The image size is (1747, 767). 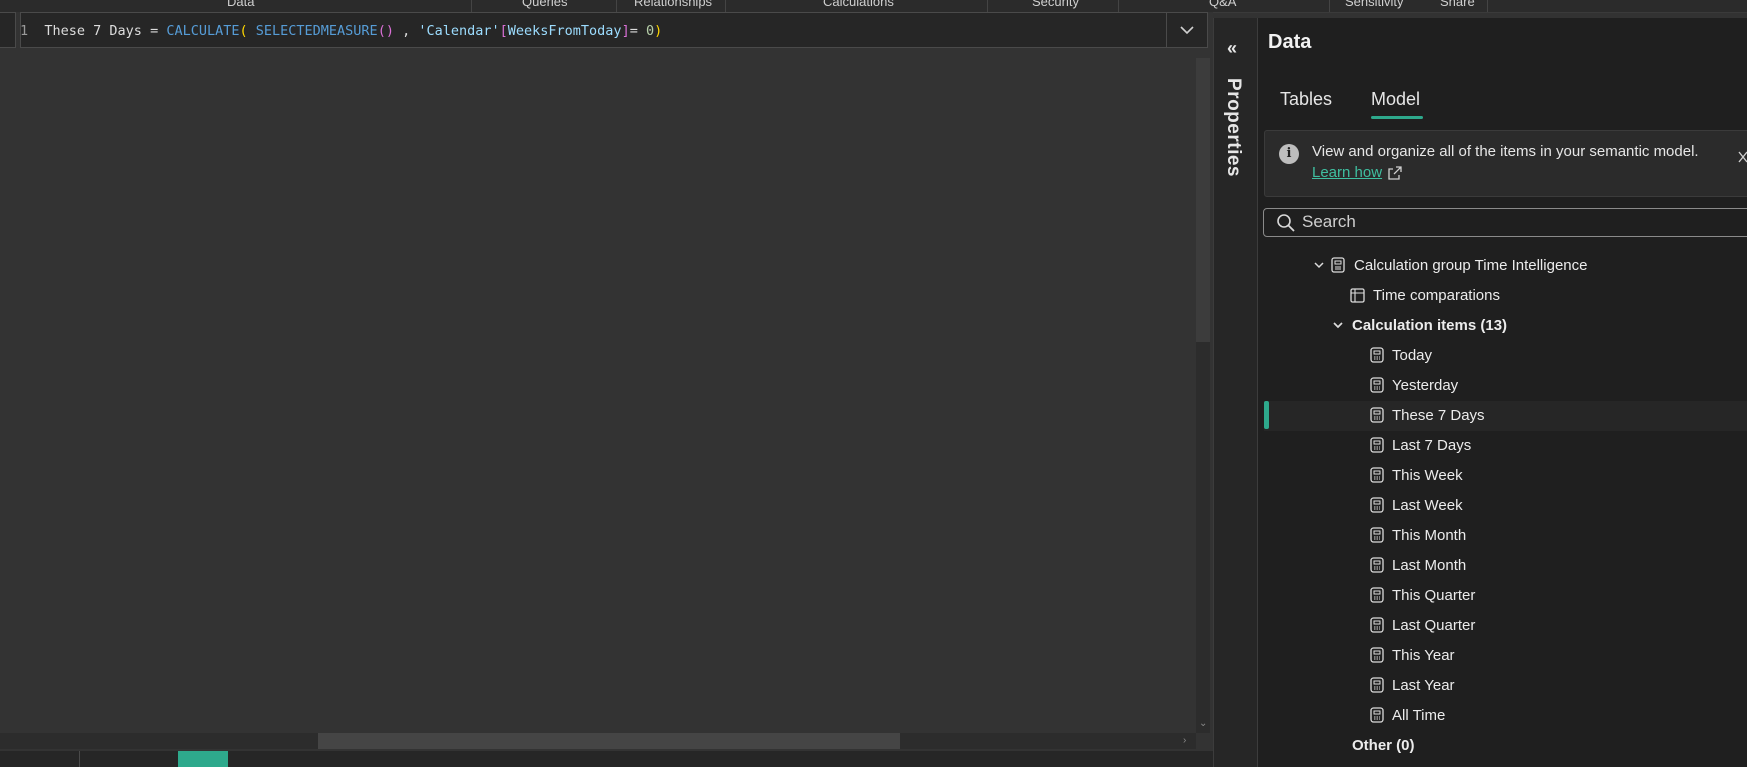 I want to click on selection-indicator, so click(x=1266, y=415).